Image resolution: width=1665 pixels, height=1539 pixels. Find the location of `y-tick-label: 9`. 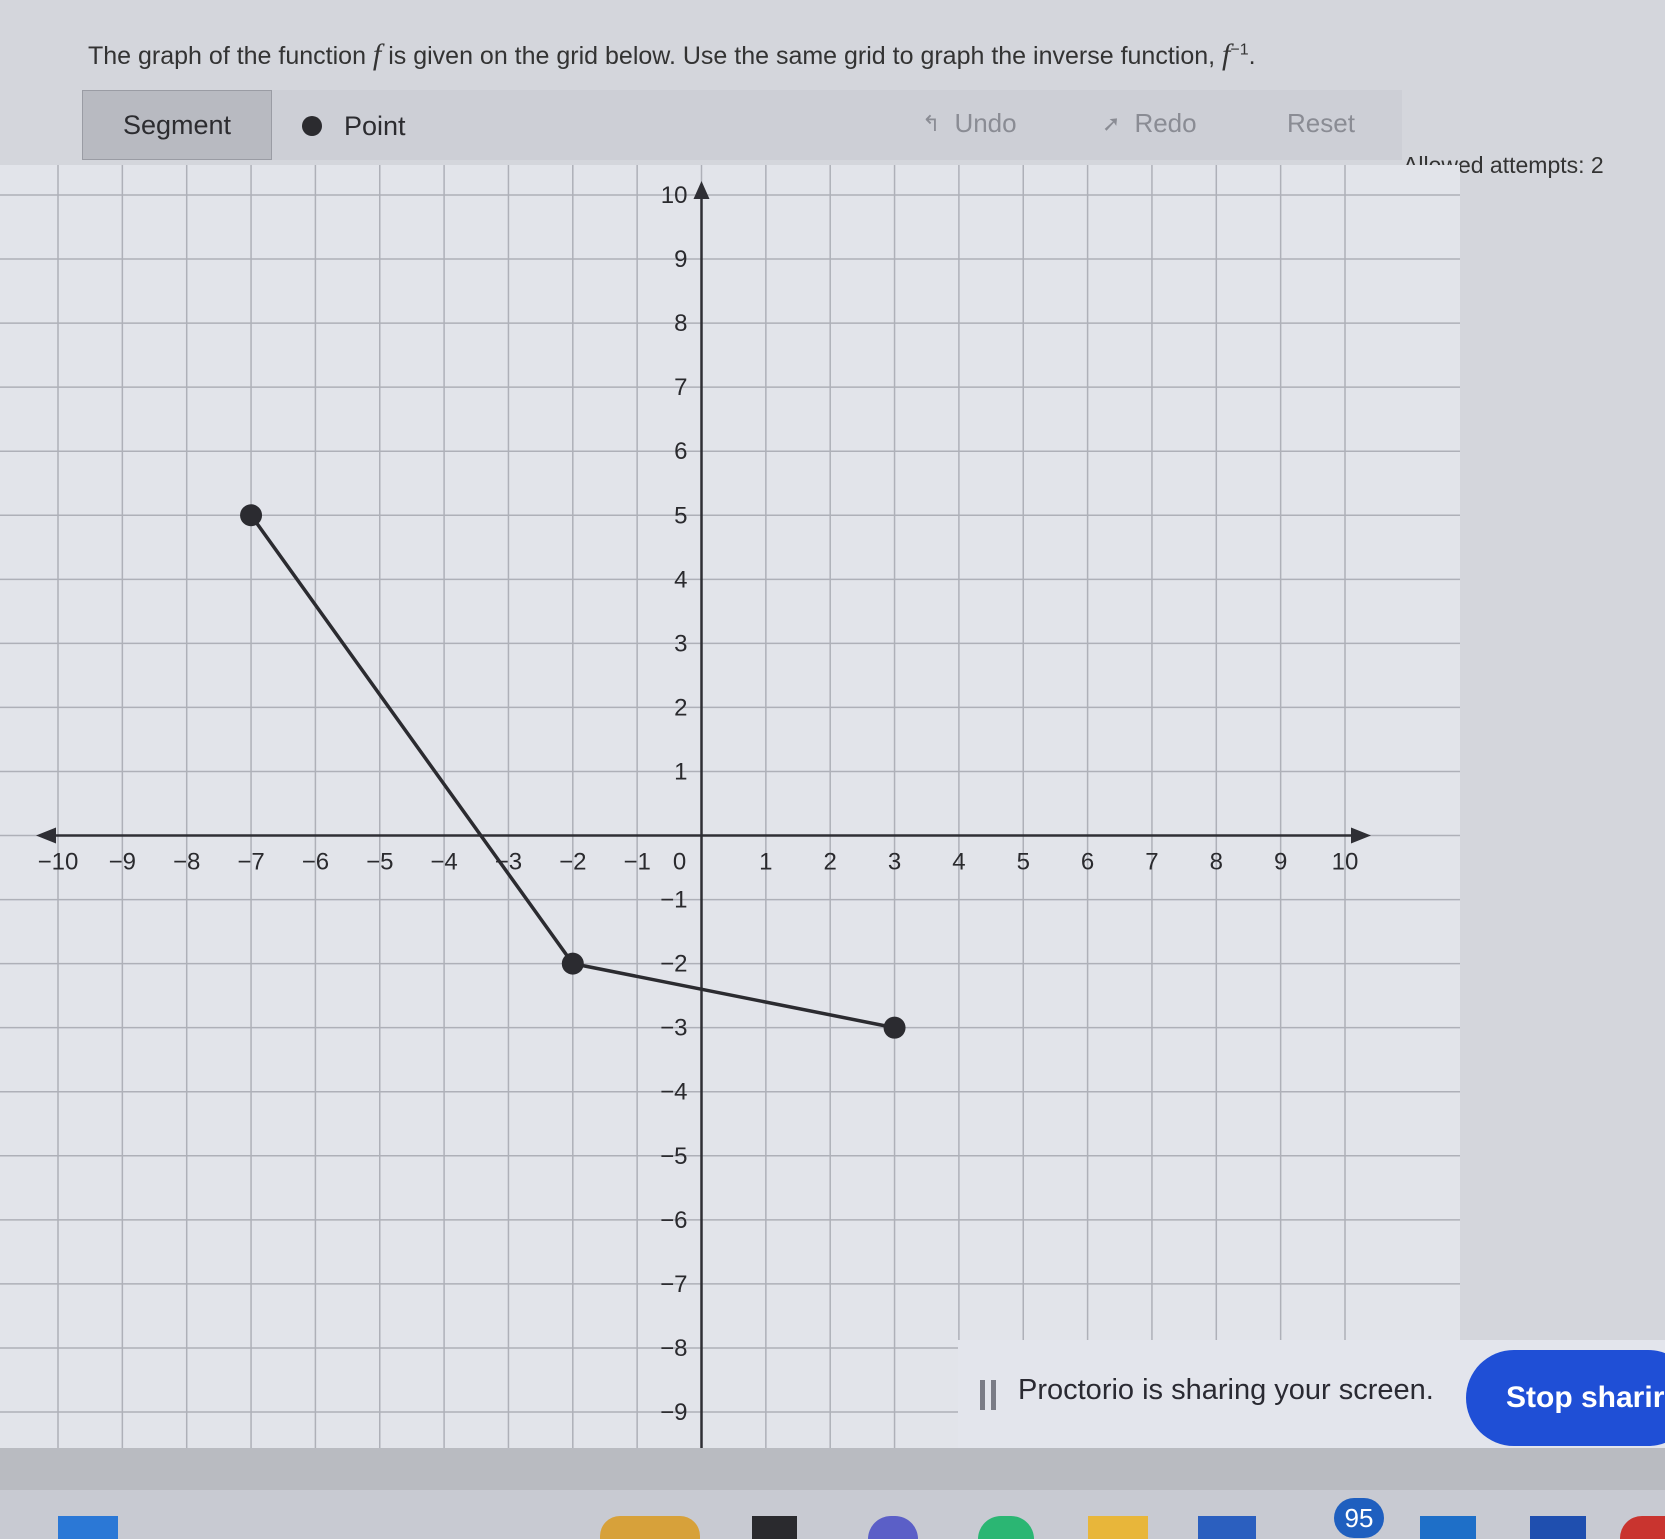

y-tick-label: 9 is located at coordinates (680, 259).